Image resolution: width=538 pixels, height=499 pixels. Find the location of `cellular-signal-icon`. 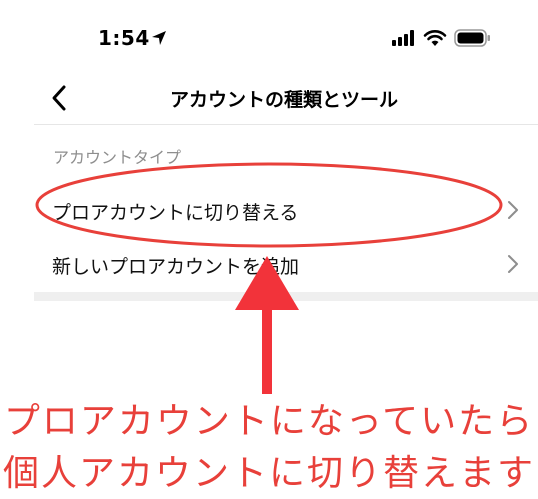

cellular-signal-icon is located at coordinates (403, 38).